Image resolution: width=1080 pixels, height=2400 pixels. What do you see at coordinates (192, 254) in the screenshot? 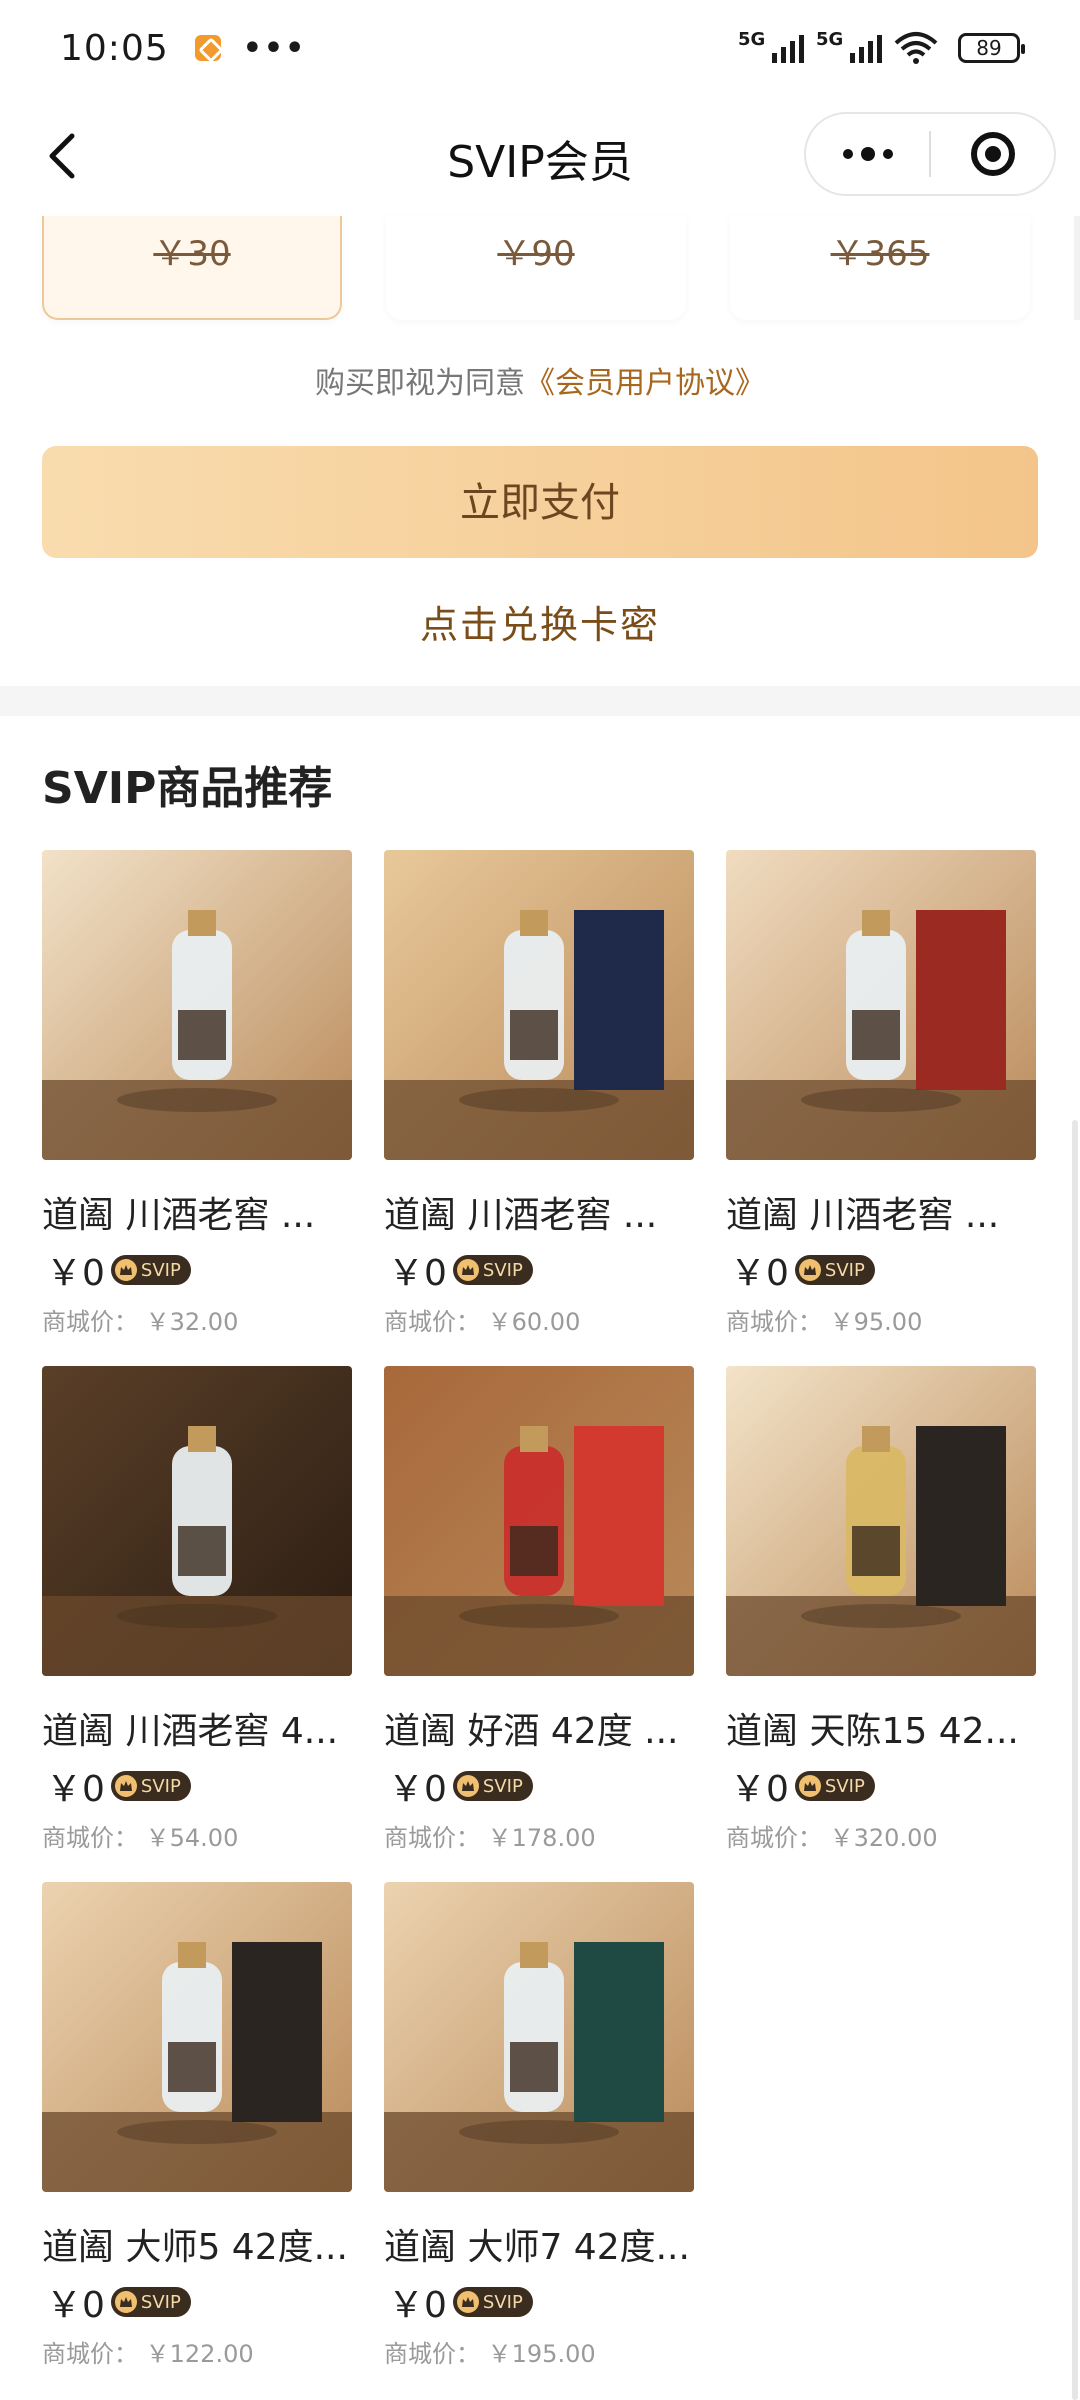
I see `plan-original-price: ￥30` at bounding box center [192, 254].